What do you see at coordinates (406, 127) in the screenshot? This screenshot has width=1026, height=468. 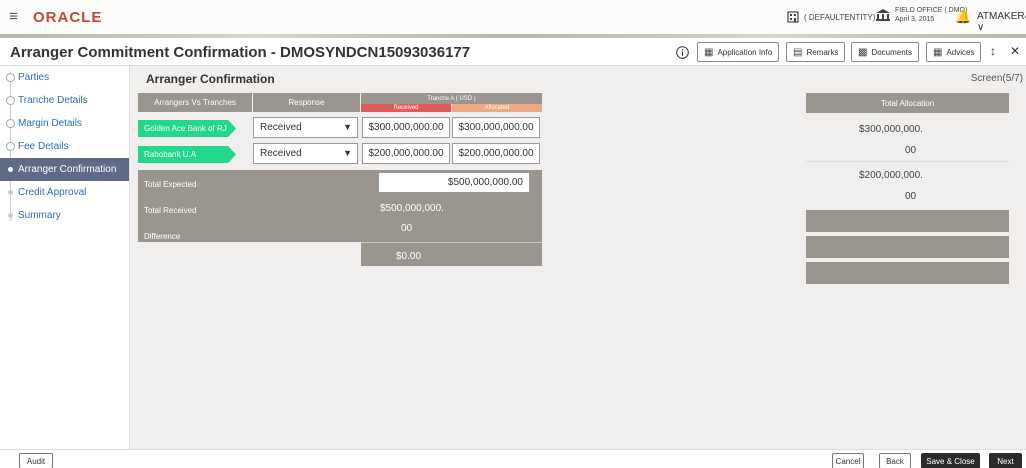 I see `received-amount-input: $300,000,000.00` at bounding box center [406, 127].